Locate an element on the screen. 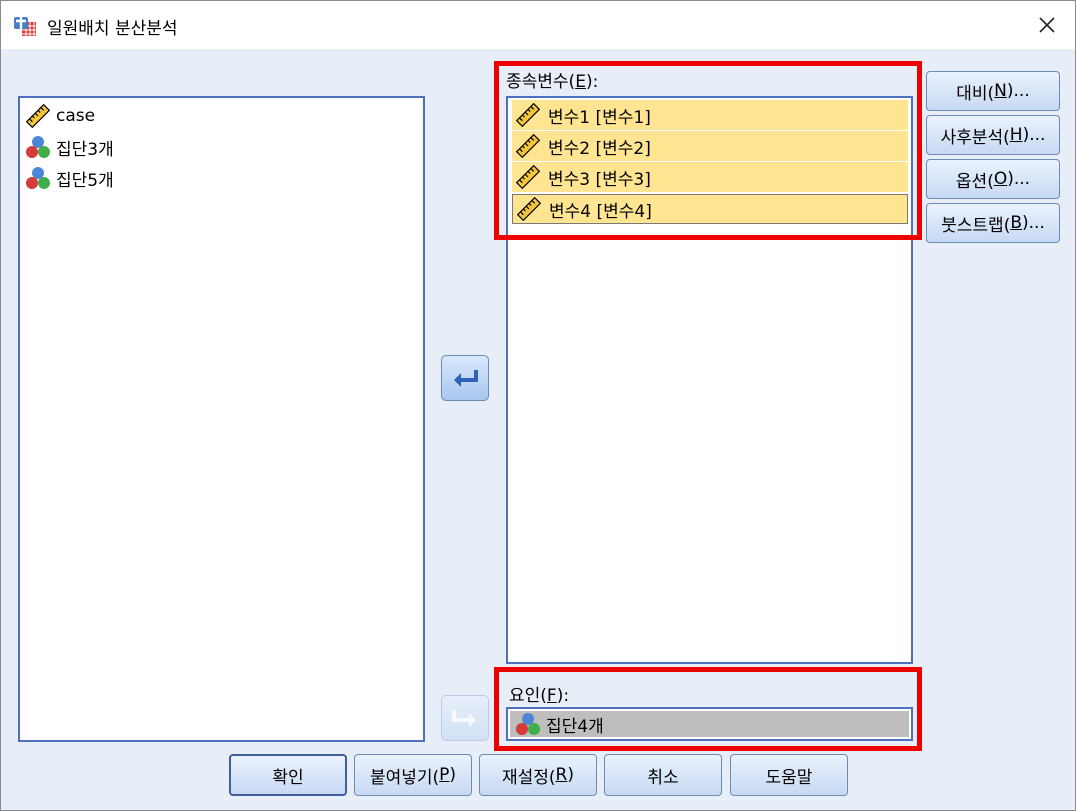  ok-button: 확인 is located at coordinates (288, 775).